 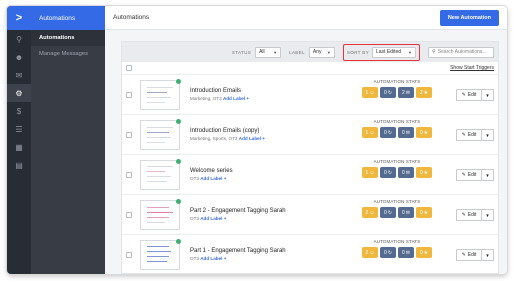 What do you see at coordinates (265, 91) in the screenshot?
I see `automation-name: Introduction Emails` at bounding box center [265, 91].